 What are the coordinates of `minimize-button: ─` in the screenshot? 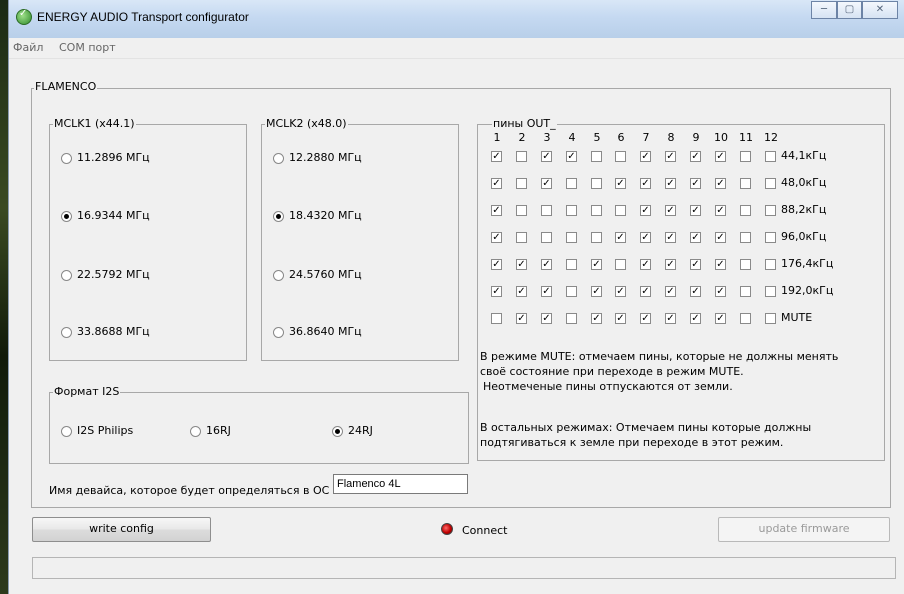 It's located at (824, 10).